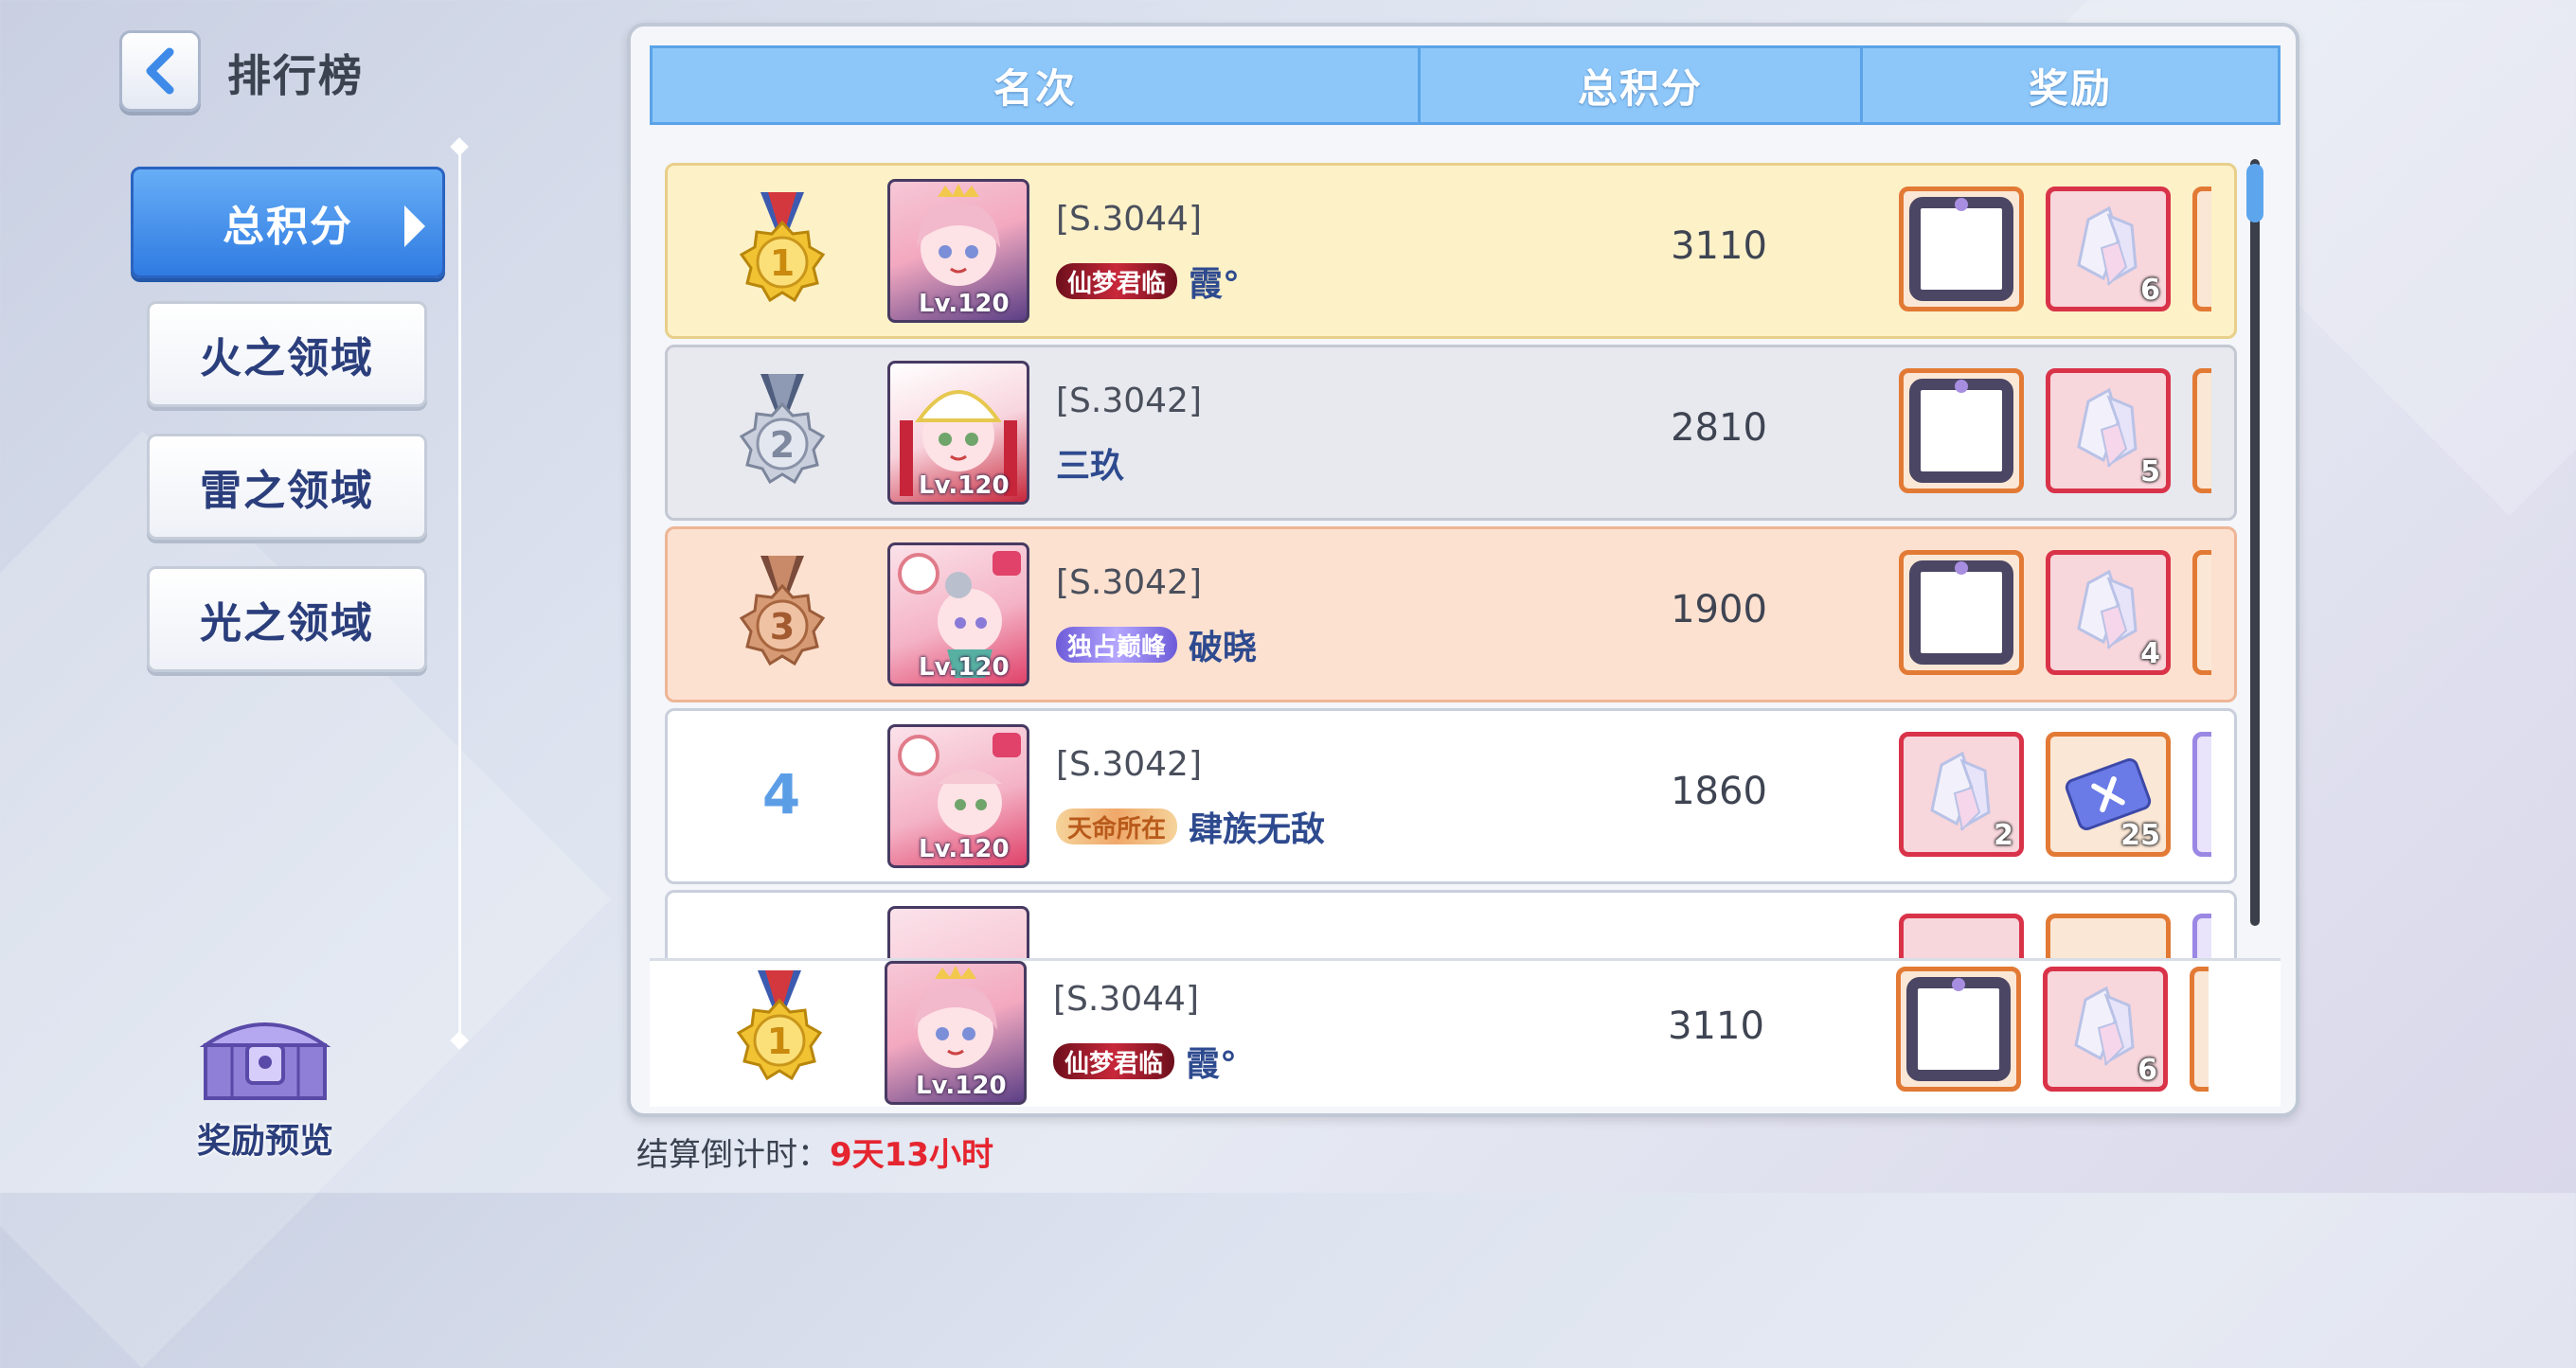  What do you see at coordinates (295, 75) in the screenshot?
I see `page-title: 排行榜` at bounding box center [295, 75].